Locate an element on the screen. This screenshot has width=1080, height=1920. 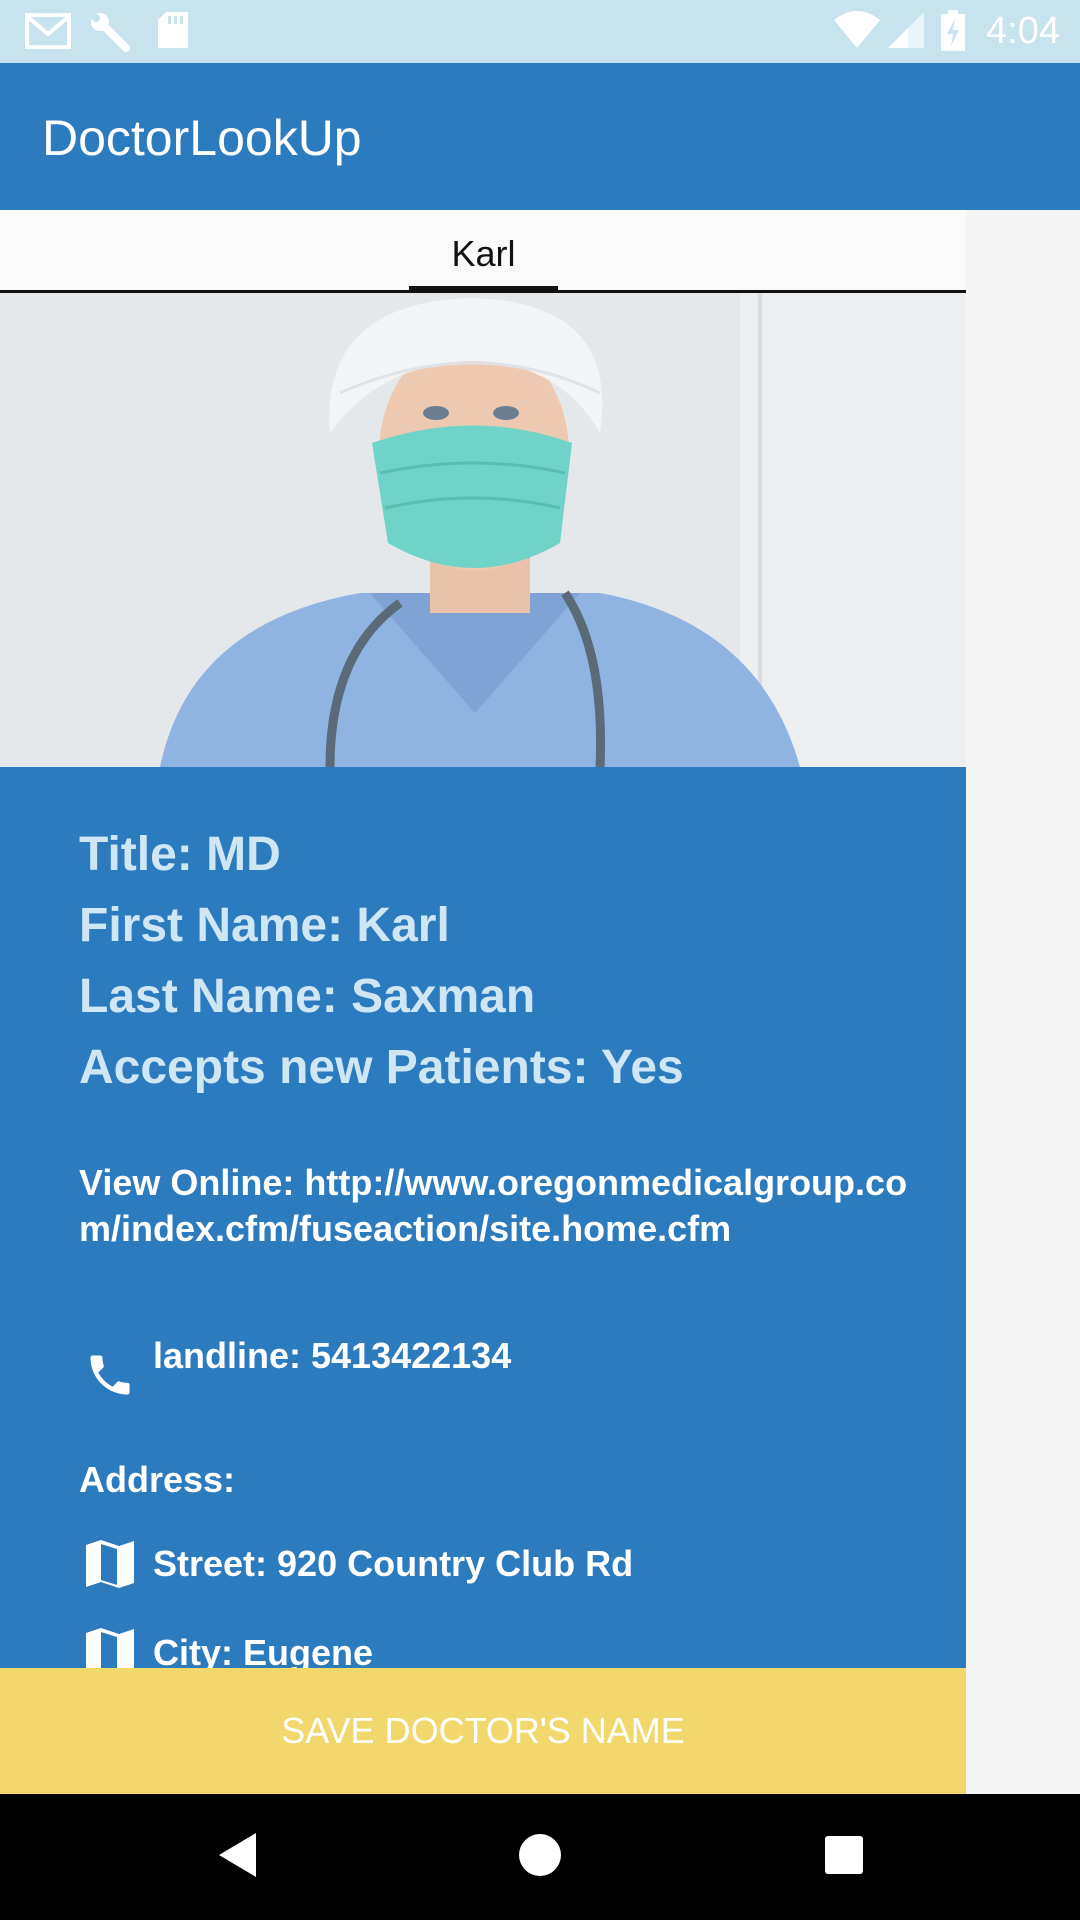
phone-icon is located at coordinates (110, 1377).